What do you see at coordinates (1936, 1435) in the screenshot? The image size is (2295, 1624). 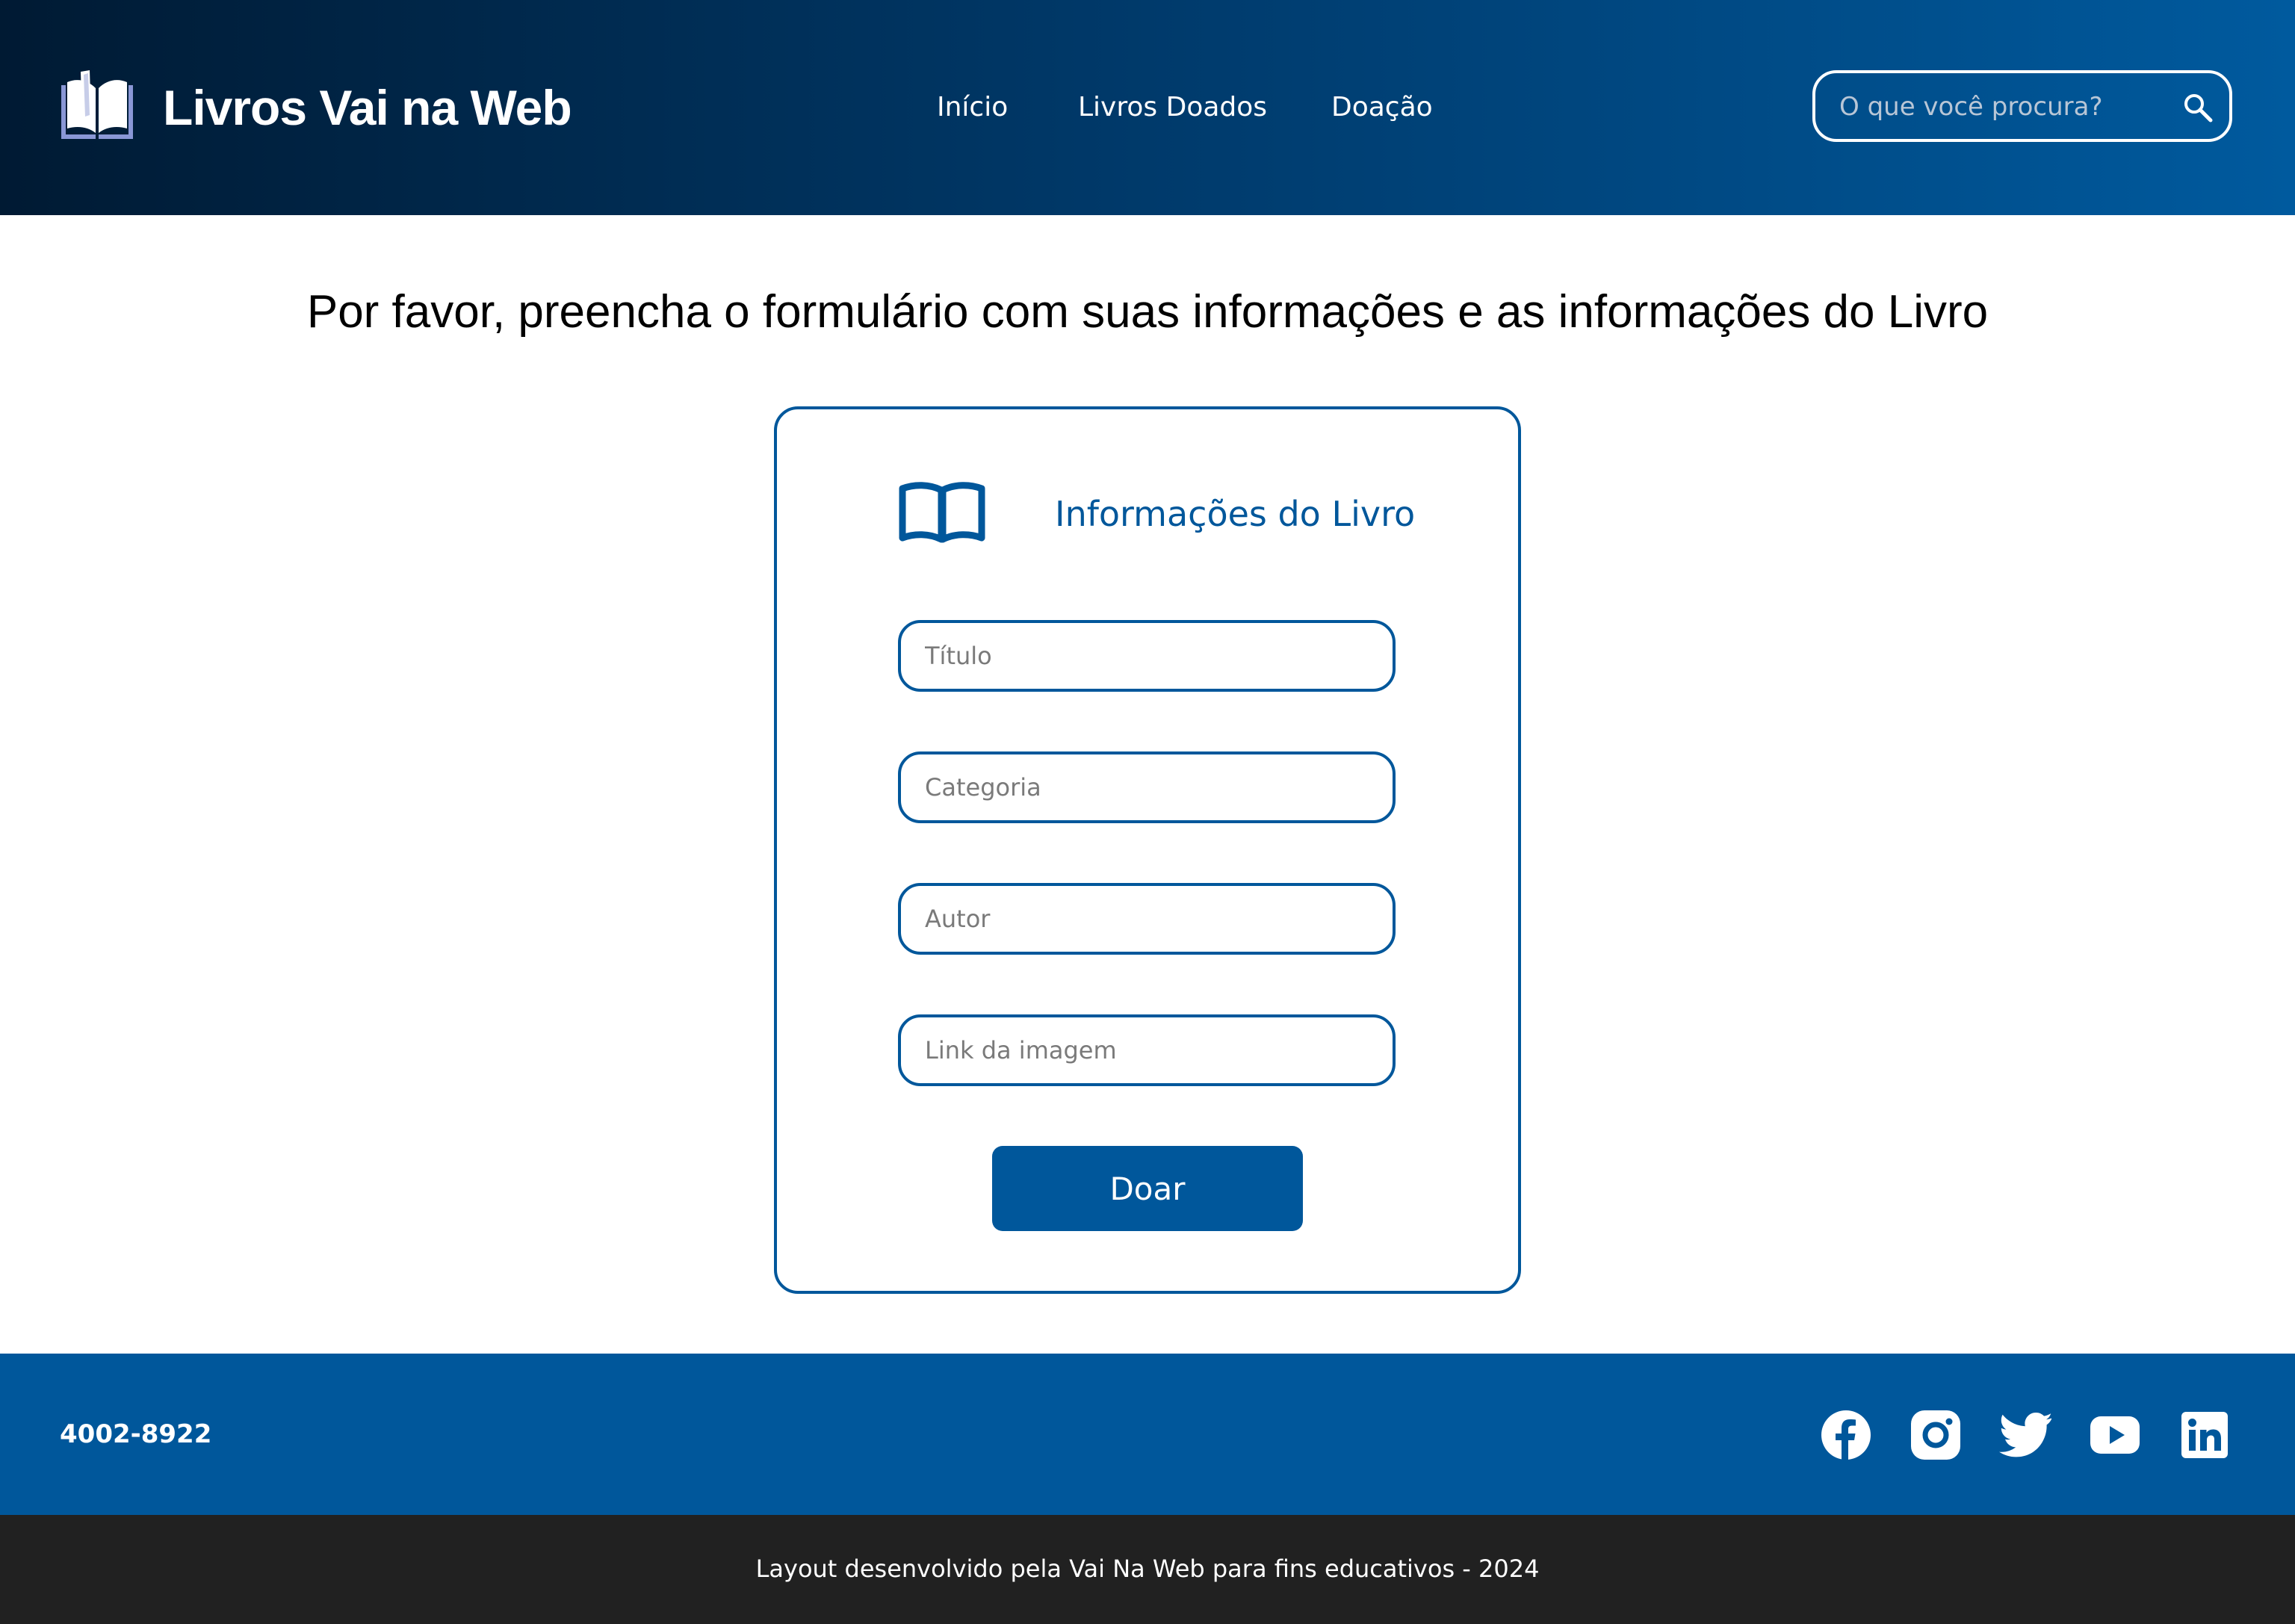 I see `instagram-icon` at bounding box center [1936, 1435].